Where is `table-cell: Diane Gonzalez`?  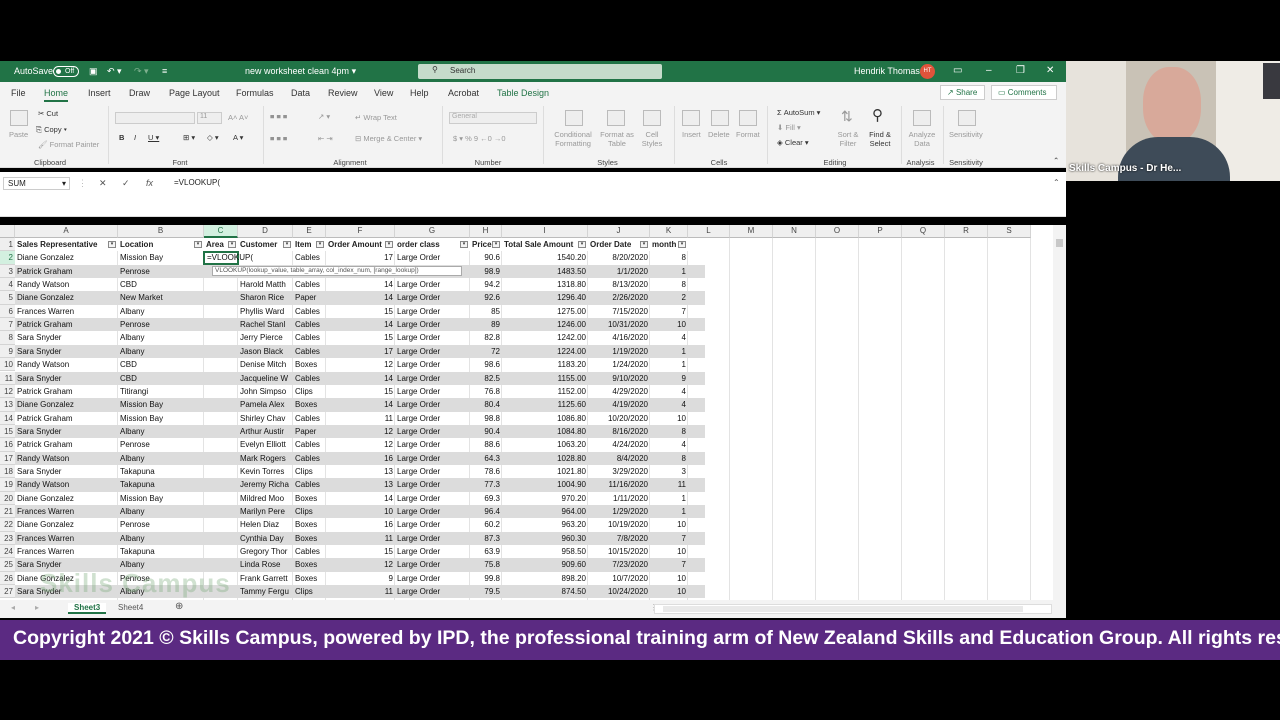
table-cell: Diane Gonzalez is located at coordinates (66, 404).